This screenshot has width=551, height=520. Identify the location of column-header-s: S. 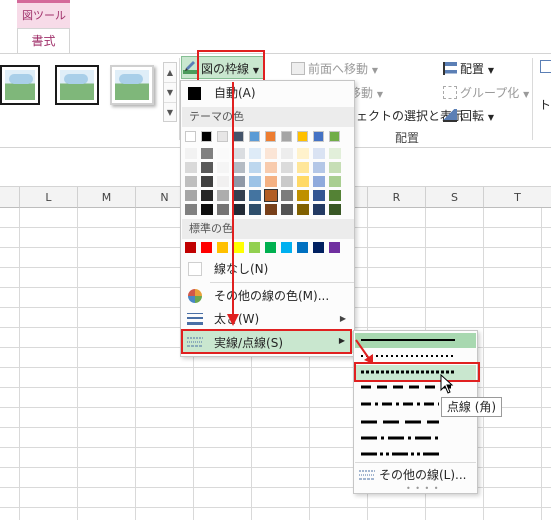
(455, 197).